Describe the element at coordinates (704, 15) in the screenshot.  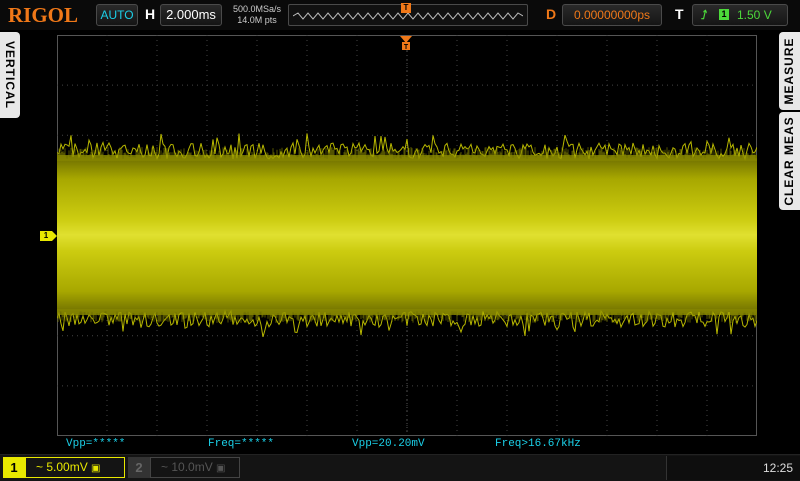
I see `rising-edge-icon: ⭜` at that location.